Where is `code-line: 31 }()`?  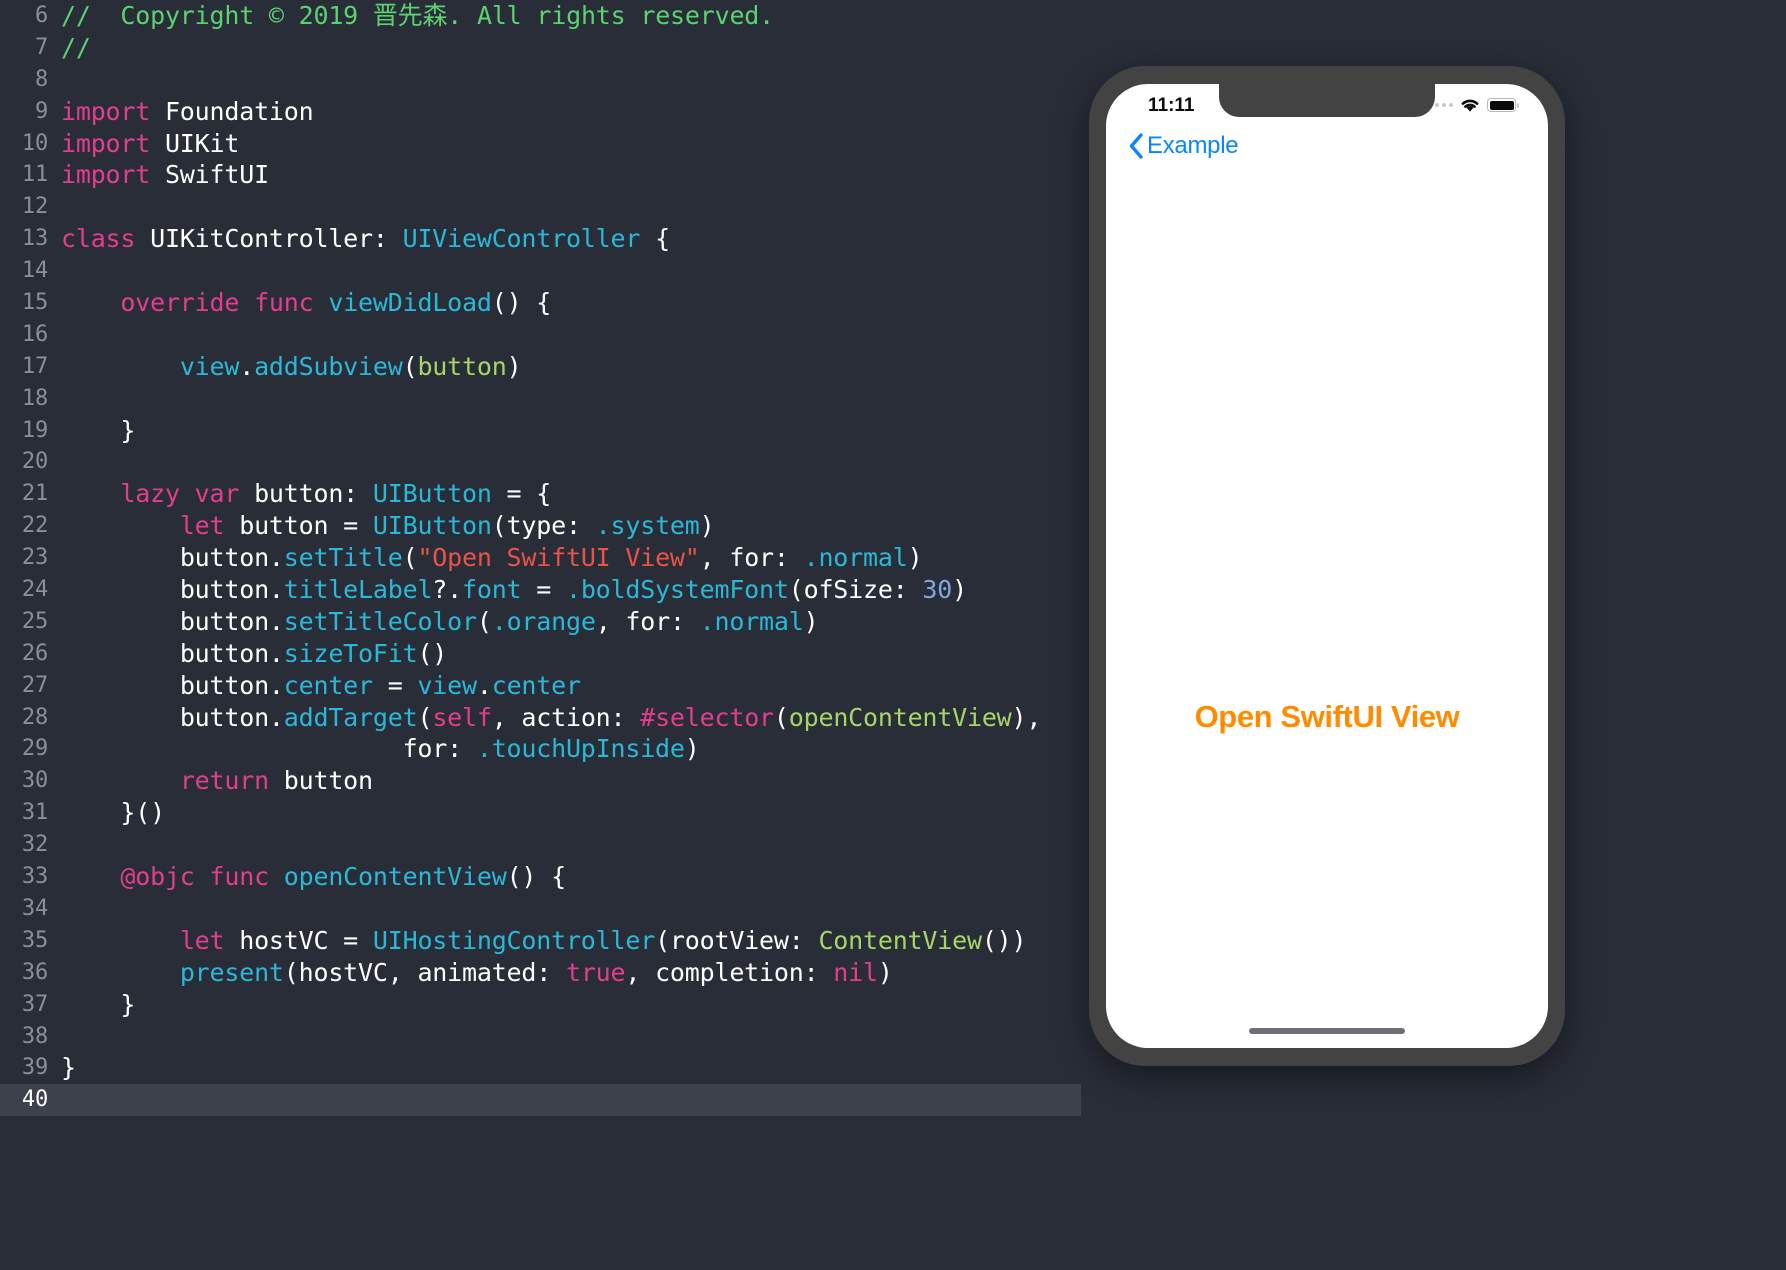
code-line: 31 }() is located at coordinates (540, 813).